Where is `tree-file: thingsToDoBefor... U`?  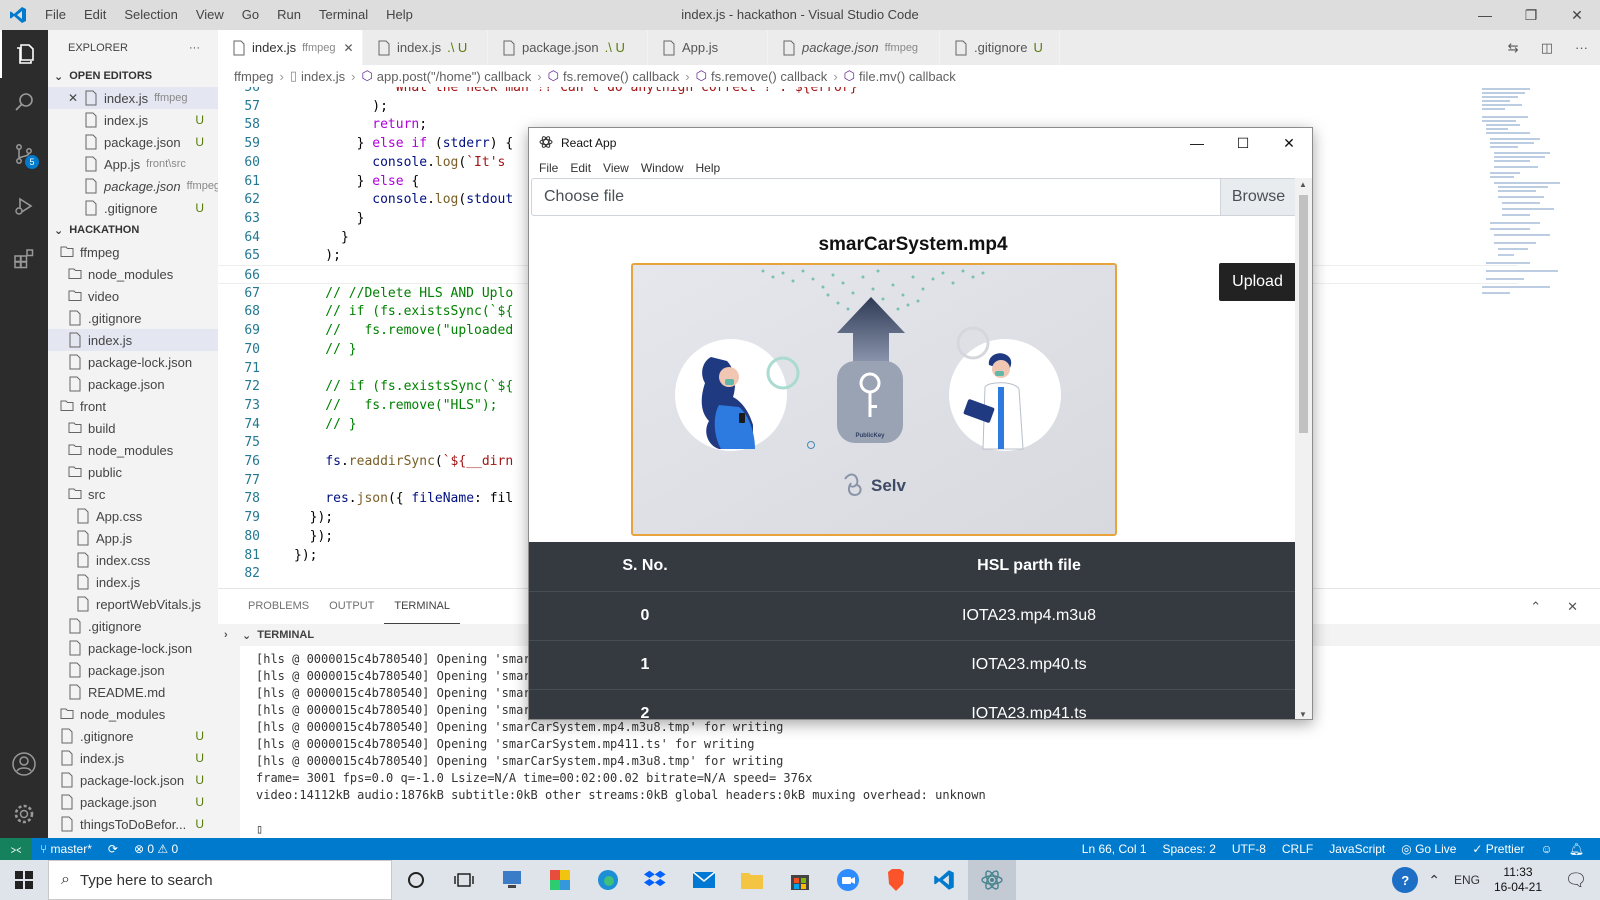
tree-file: thingsToDoBefor... U is located at coordinates (133, 824).